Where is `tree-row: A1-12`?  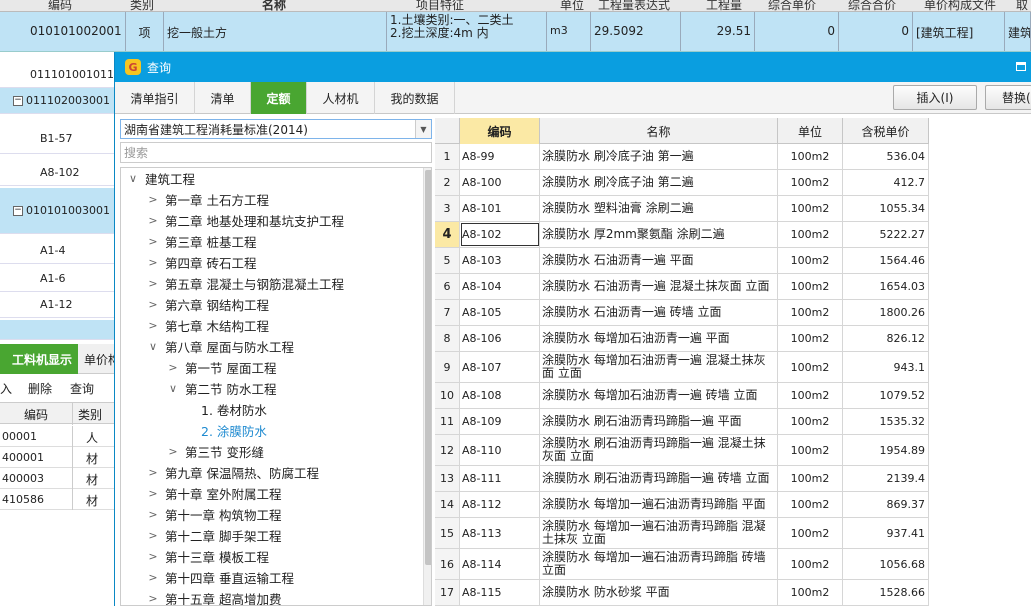 tree-row: A1-12 is located at coordinates (57, 305).